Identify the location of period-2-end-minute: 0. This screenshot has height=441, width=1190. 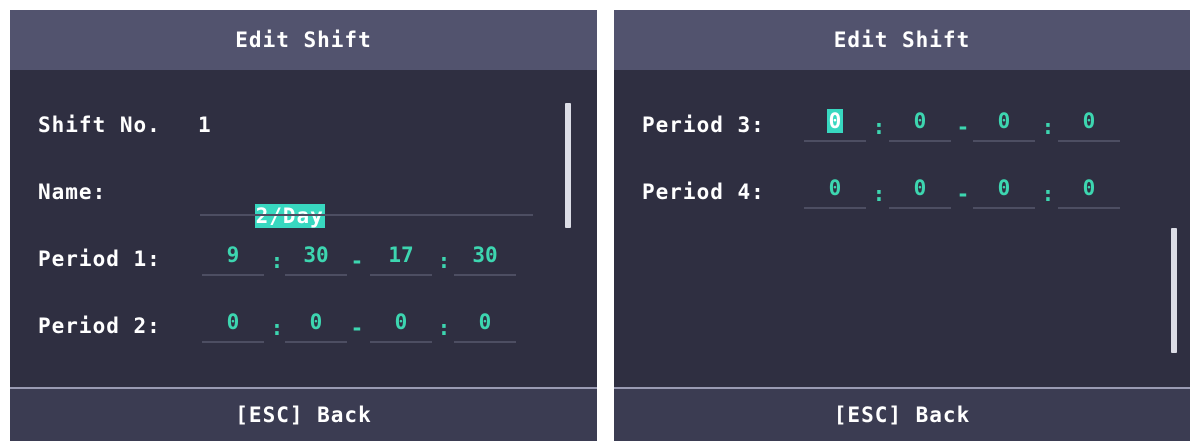
(485, 325).